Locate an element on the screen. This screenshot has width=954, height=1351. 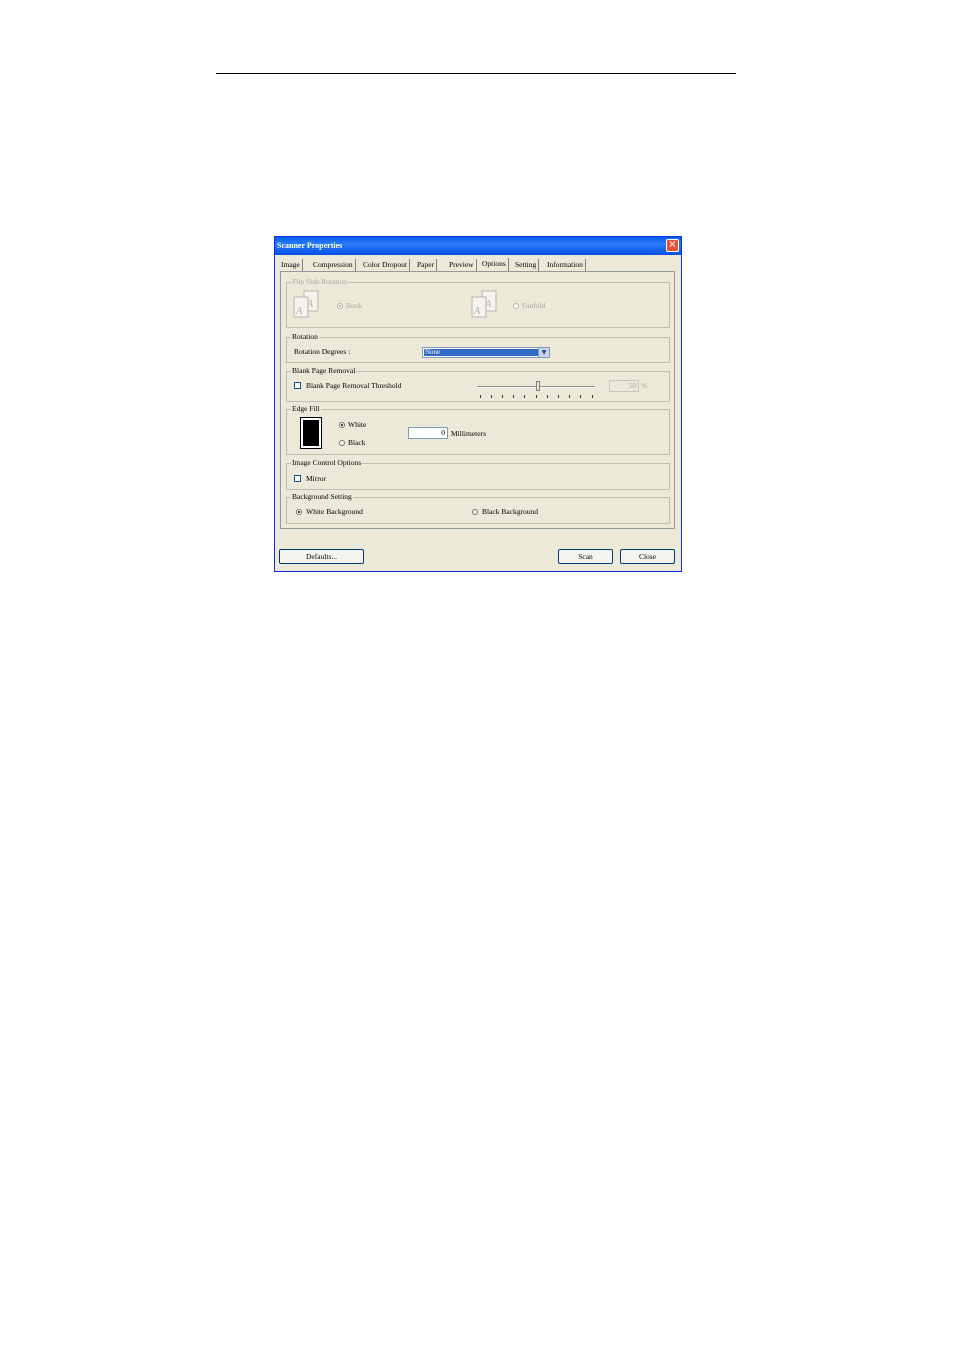
page-header-rule is located at coordinates (476, 73).